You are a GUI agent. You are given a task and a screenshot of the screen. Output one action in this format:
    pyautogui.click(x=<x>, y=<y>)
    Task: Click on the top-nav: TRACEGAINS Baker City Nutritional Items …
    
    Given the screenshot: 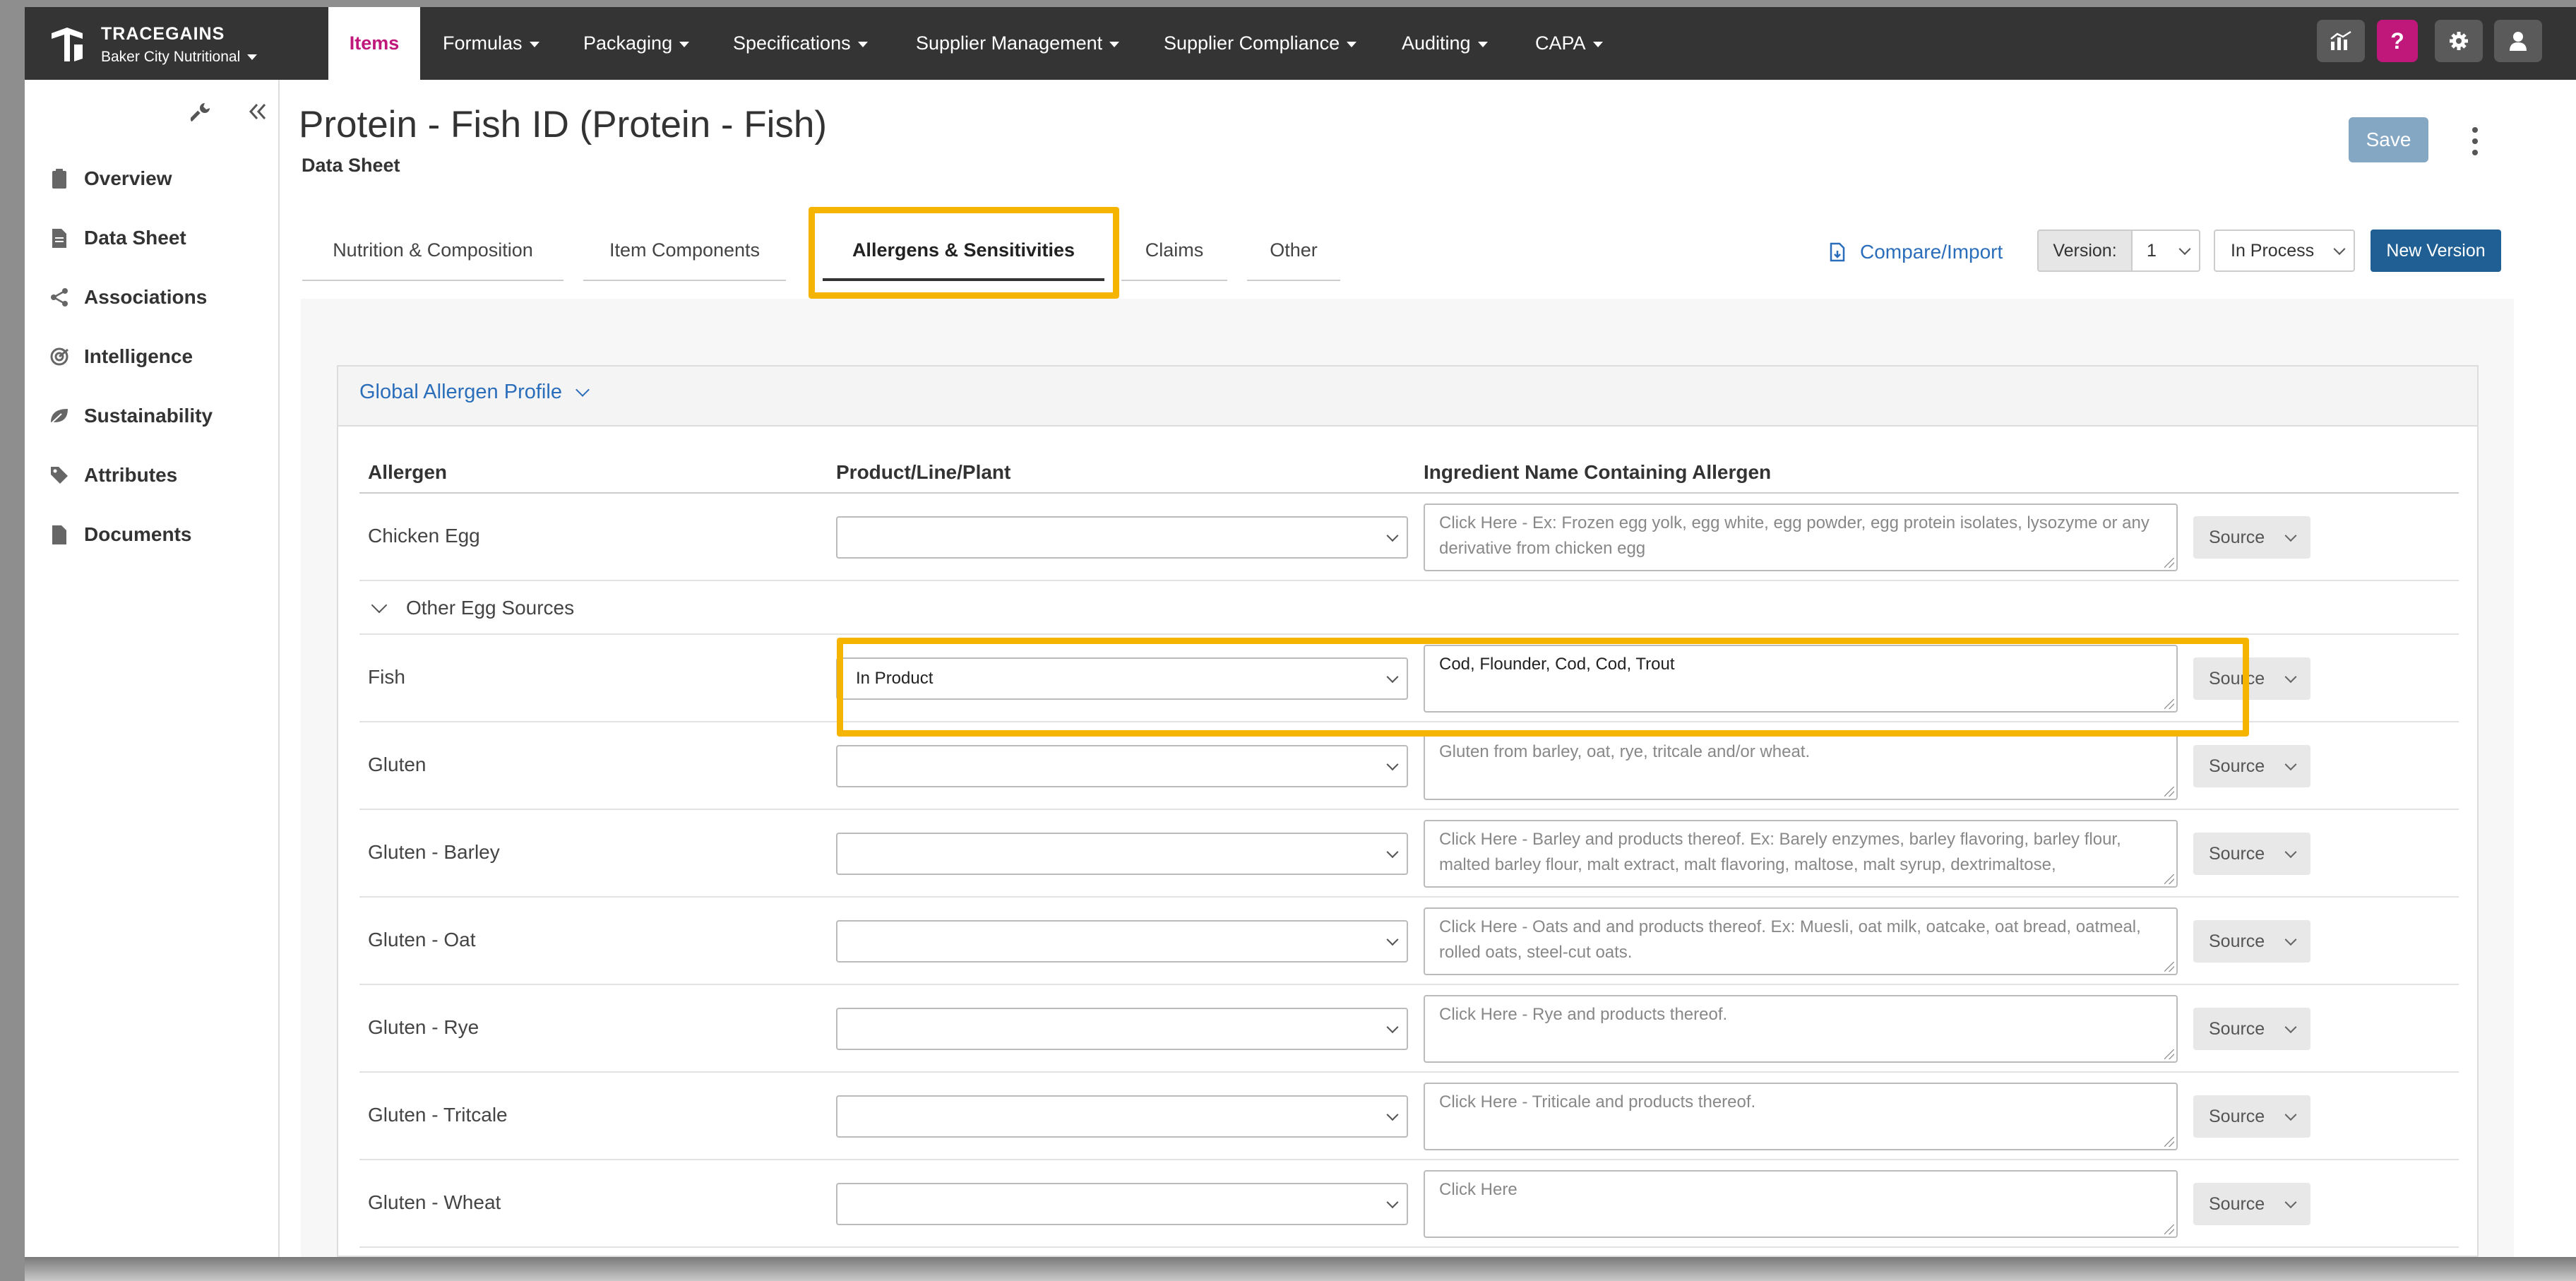 What is the action you would take?
    pyautogui.click(x=1300, y=43)
    